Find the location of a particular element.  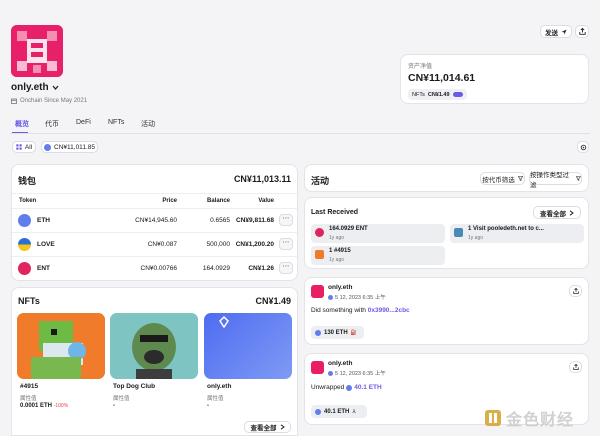

tab-tokens-label: 代币 is located at coordinates (52, 124).